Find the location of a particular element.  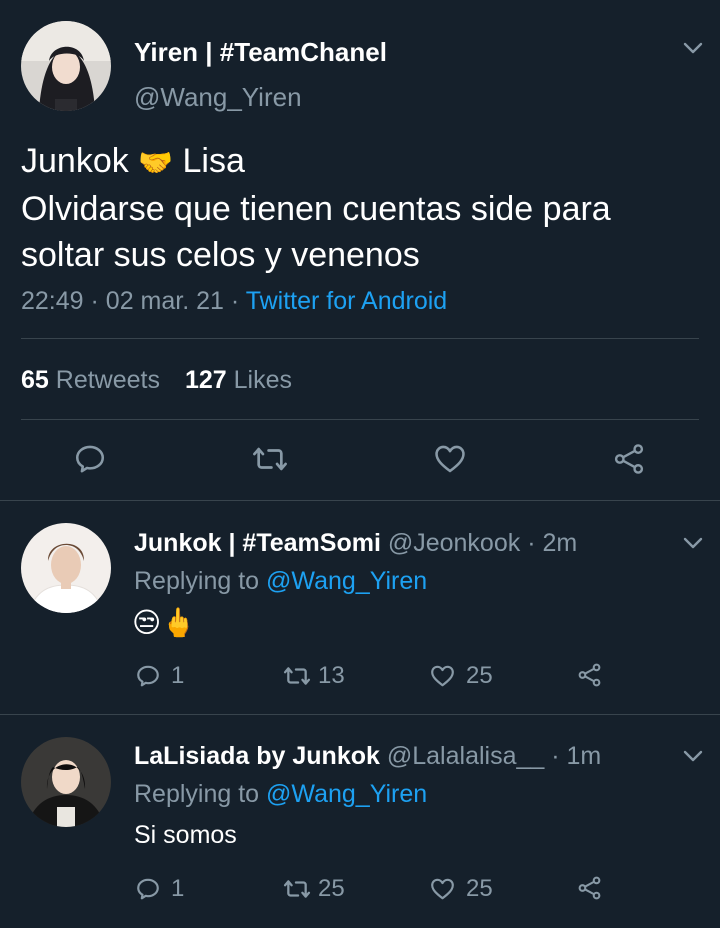

tweet-text-line: Olvidarse que tienen cuentas side para is located at coordinates (316, 209).